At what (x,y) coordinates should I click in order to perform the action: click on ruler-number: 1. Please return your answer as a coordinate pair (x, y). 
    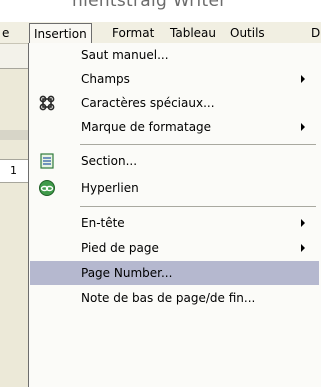
    Looking at the image, I should click on (13, 170).